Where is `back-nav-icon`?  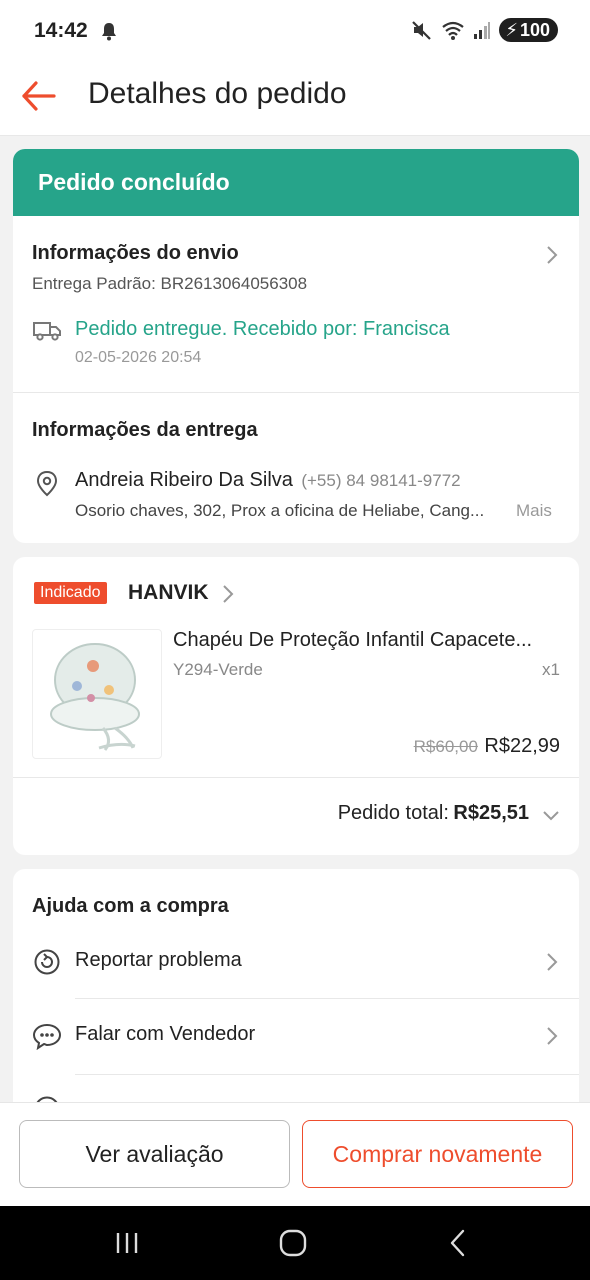
back-nav-icon is located at coordinates (458, 1243).